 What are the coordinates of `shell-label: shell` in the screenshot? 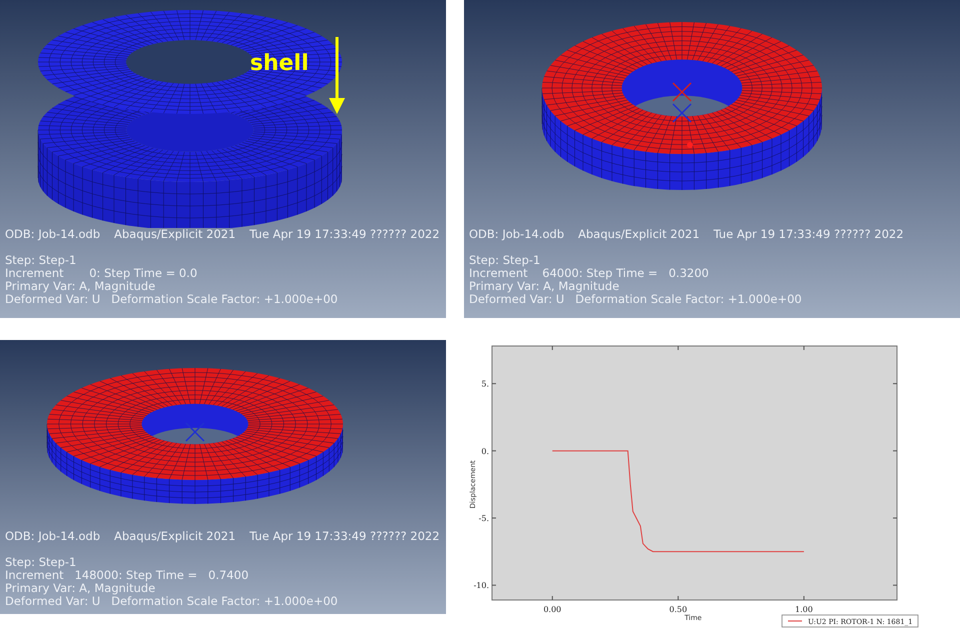 It's located at (279, 63).